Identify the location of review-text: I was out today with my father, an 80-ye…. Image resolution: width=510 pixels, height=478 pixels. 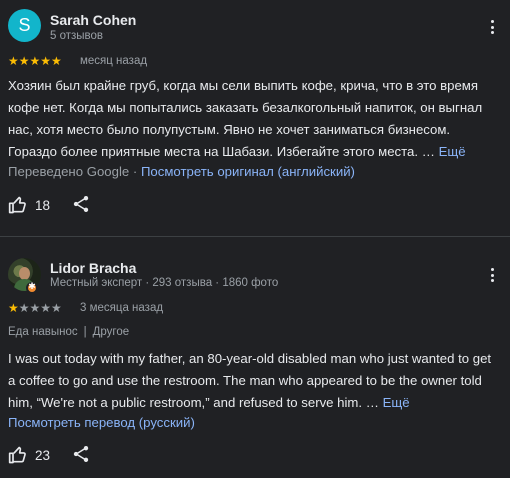
(255, 381).